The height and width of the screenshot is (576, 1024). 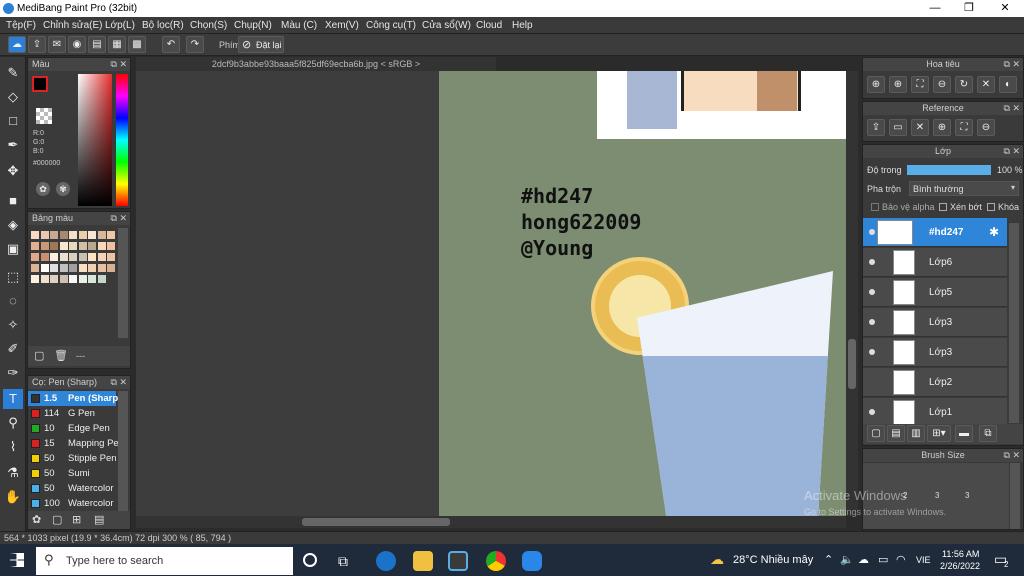 What do you see at coordinates (13, 145) in the screenshot?
I see `pen-tool-icon: ✒` at bounding box center [13, 145].